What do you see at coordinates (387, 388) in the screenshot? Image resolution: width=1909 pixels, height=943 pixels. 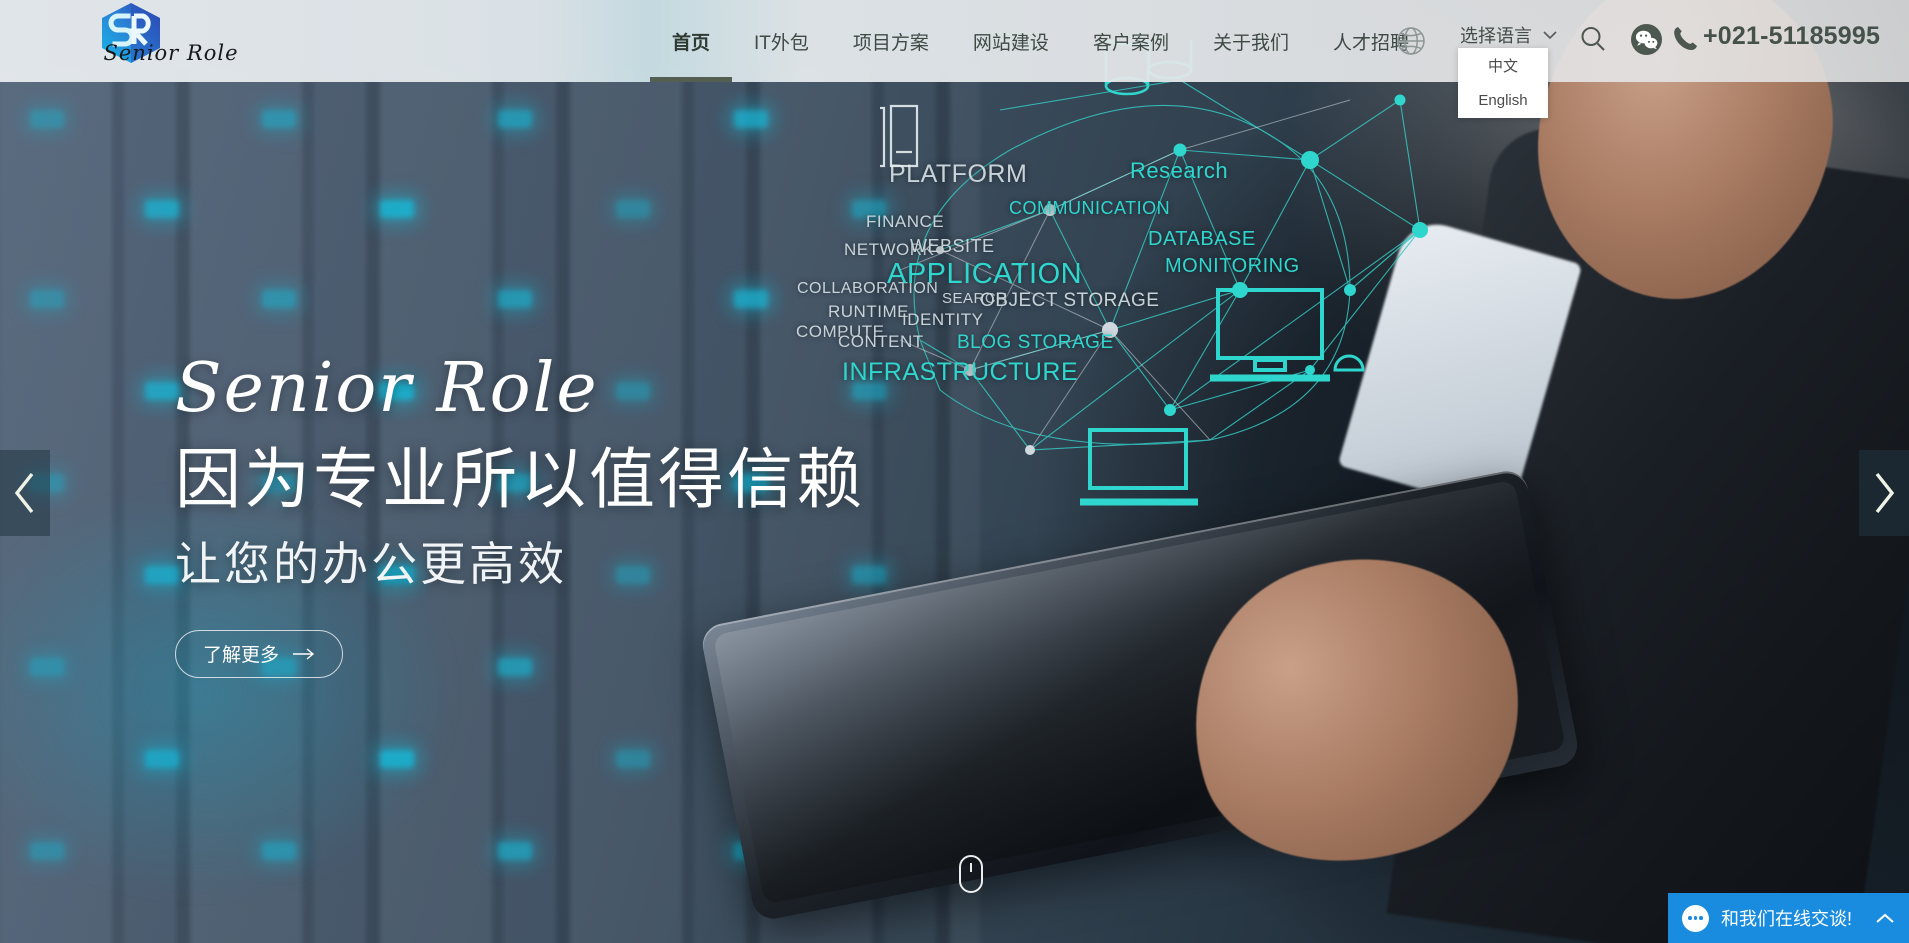 I see `hero-script-title: Senior Role` at bounding box center [387, 388].